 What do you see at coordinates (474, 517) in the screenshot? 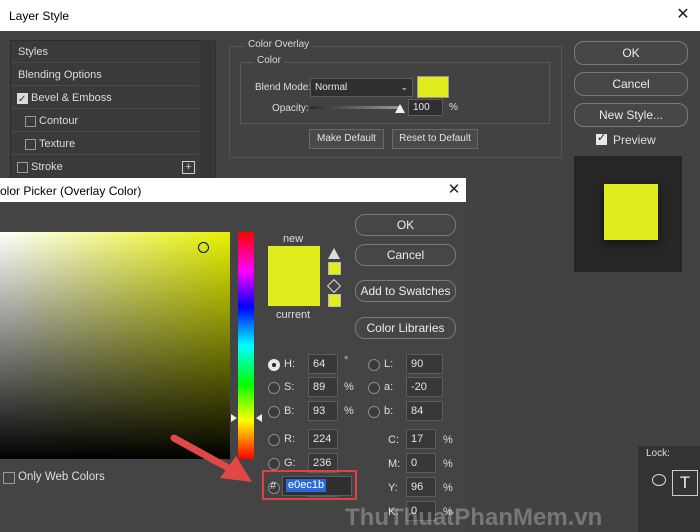
I see `watermark: ThuThuatPhanMem.vn` at bounding box center [474, 517].